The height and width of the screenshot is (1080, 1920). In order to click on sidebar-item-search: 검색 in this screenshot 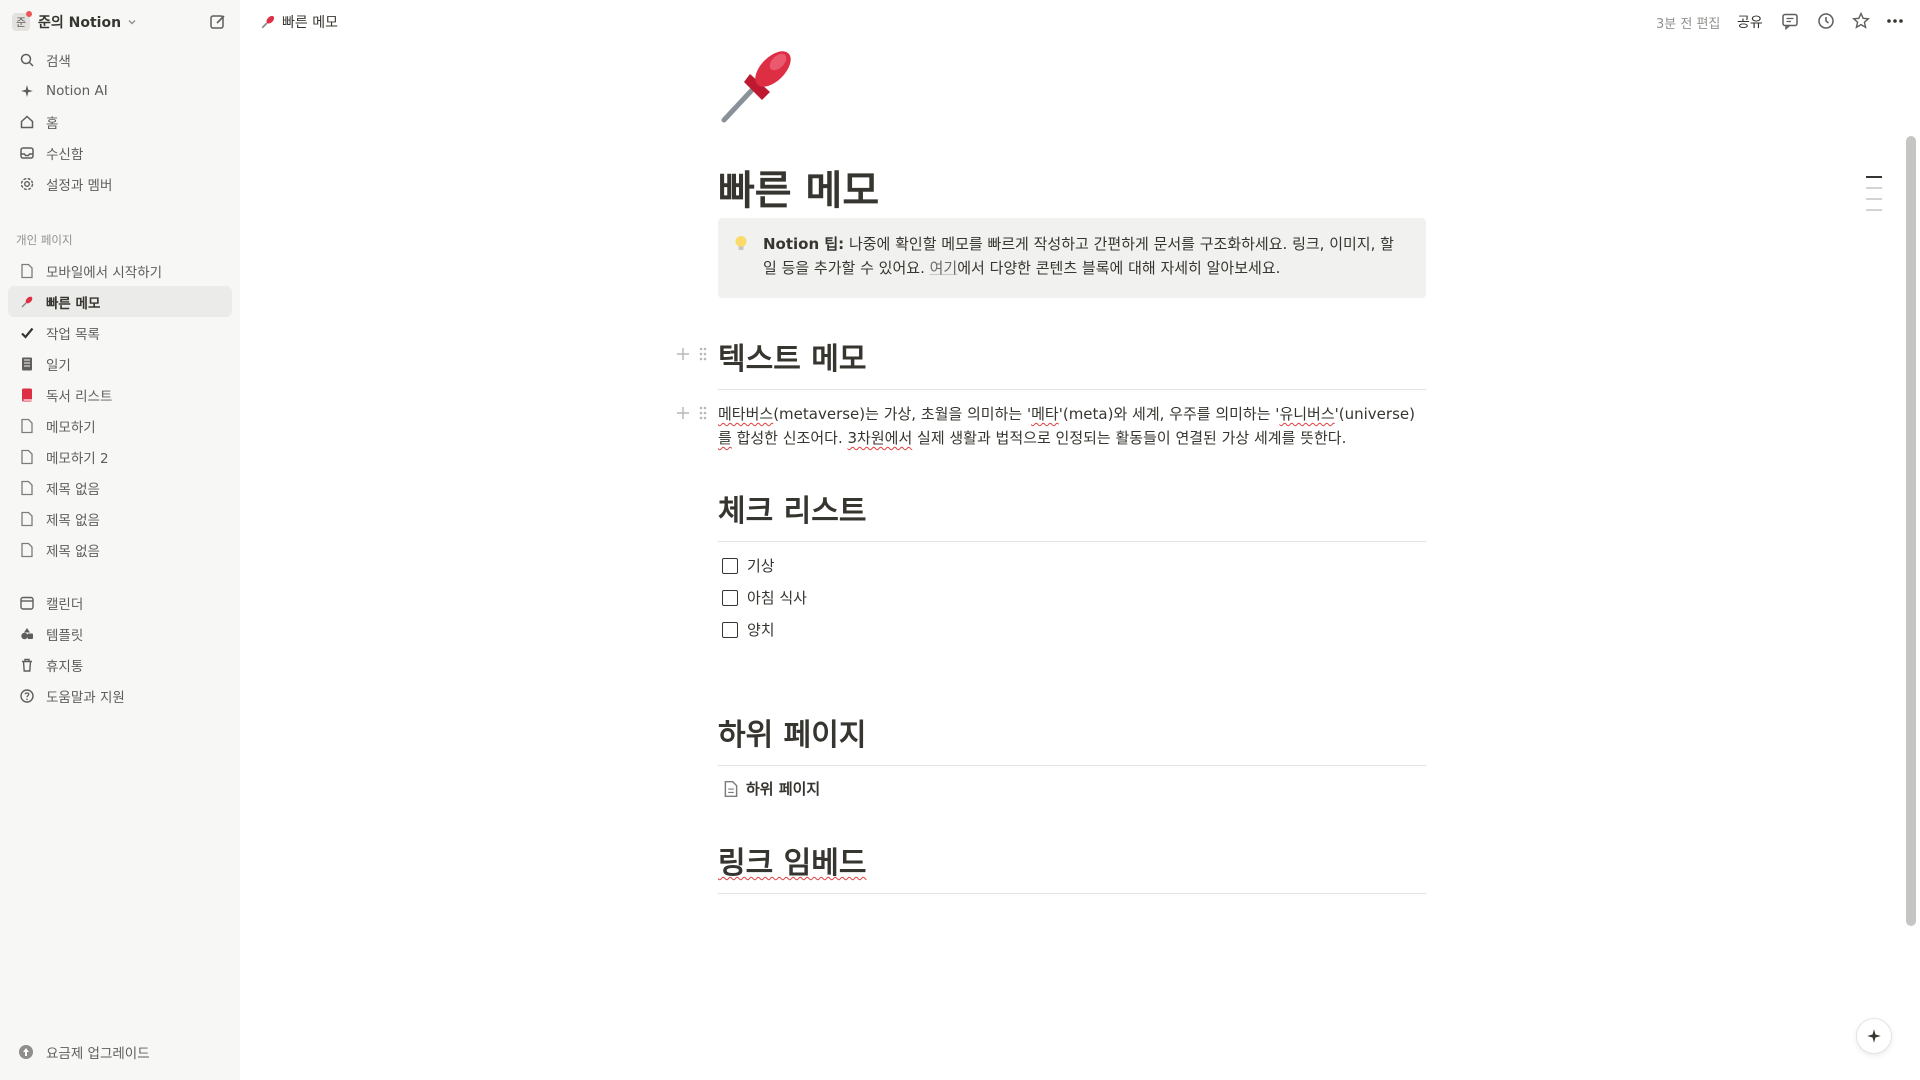, I will do `click(120, 59)`.